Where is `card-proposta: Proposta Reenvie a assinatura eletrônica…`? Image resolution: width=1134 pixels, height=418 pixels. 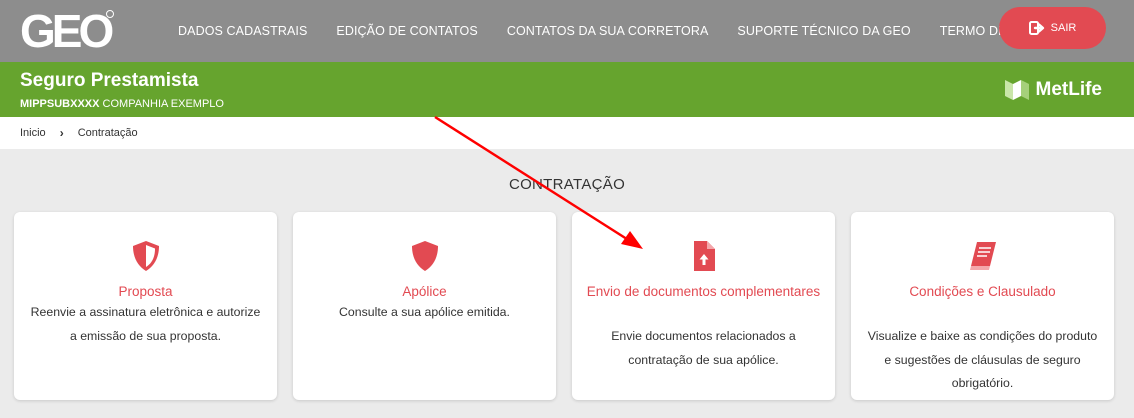
card-proposta: Proposta Reenvie a assinatura eletrônica… is located at coordinates (145, 306).